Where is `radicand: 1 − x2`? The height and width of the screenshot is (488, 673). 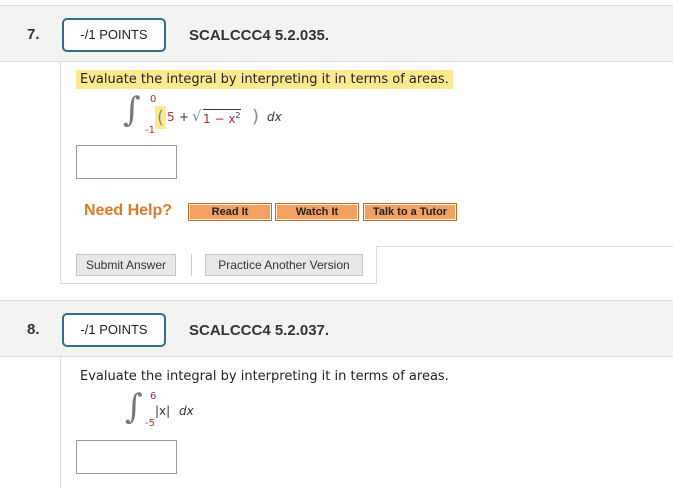
radicand: 1 − x2 is located at coordinates (222, 117).